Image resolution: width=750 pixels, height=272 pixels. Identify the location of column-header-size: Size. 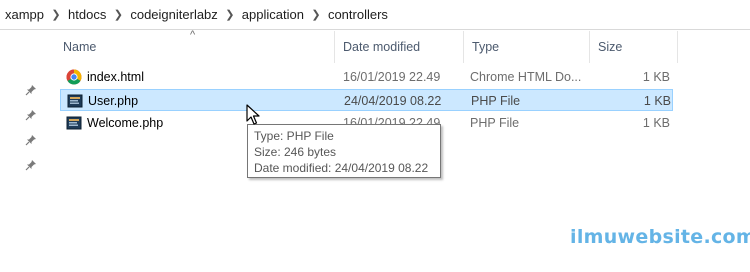
(634, 47).